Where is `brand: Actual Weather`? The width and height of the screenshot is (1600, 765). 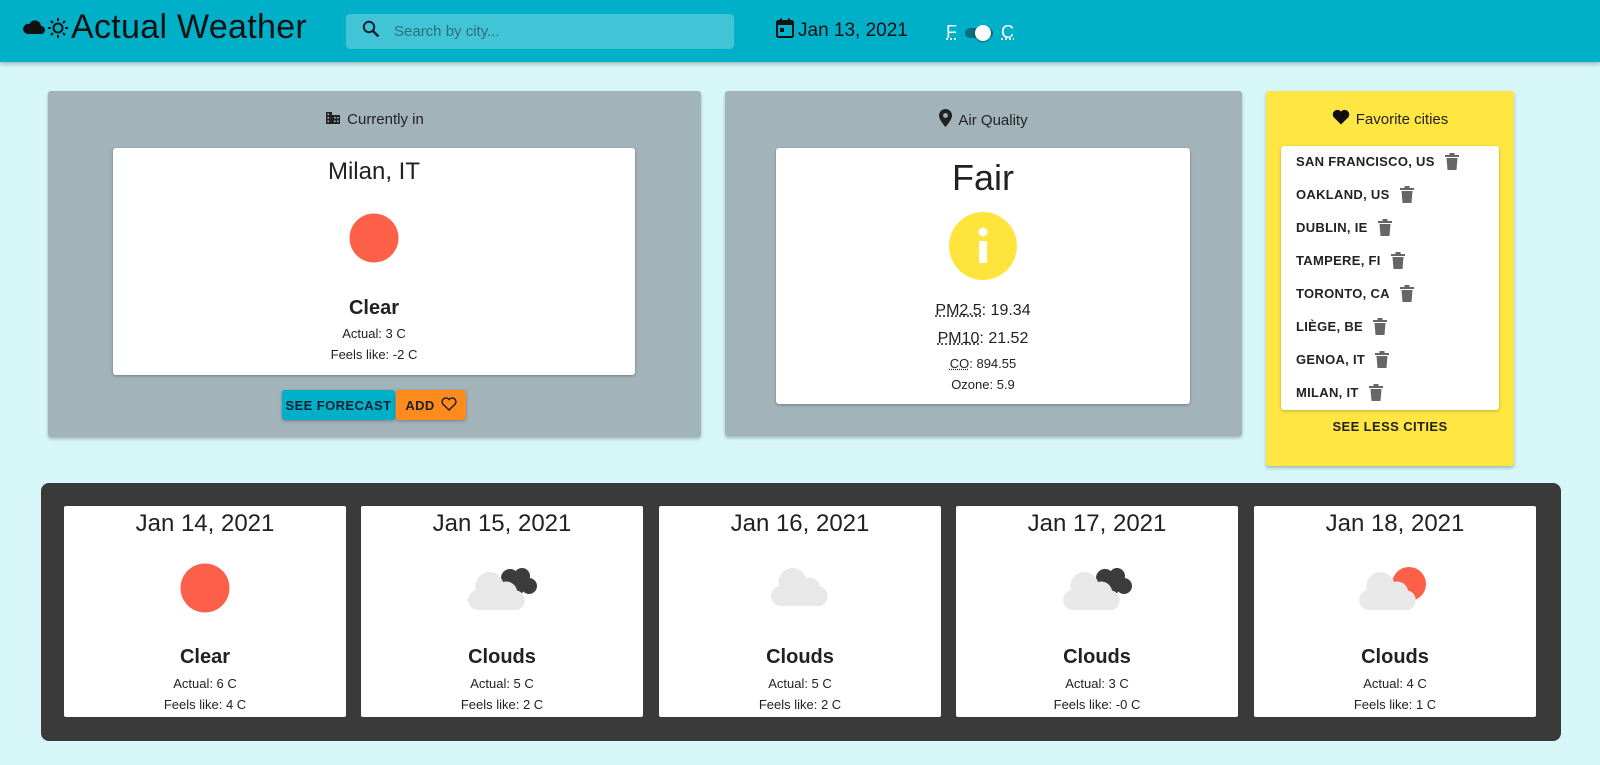 brand: Actual Weather is located at coordinates (164, 27).